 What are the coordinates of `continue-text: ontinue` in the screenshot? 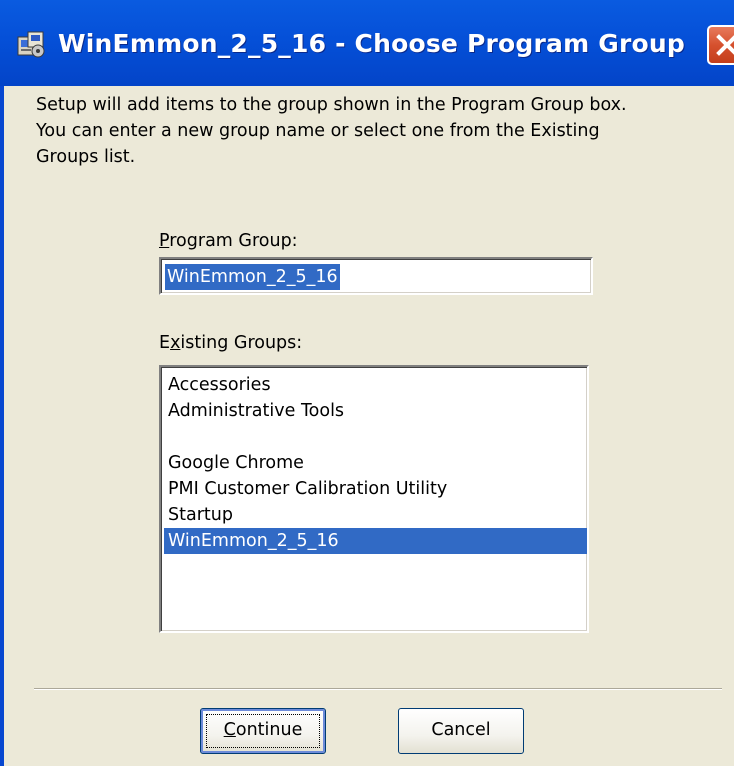 It's located at (269, 730).